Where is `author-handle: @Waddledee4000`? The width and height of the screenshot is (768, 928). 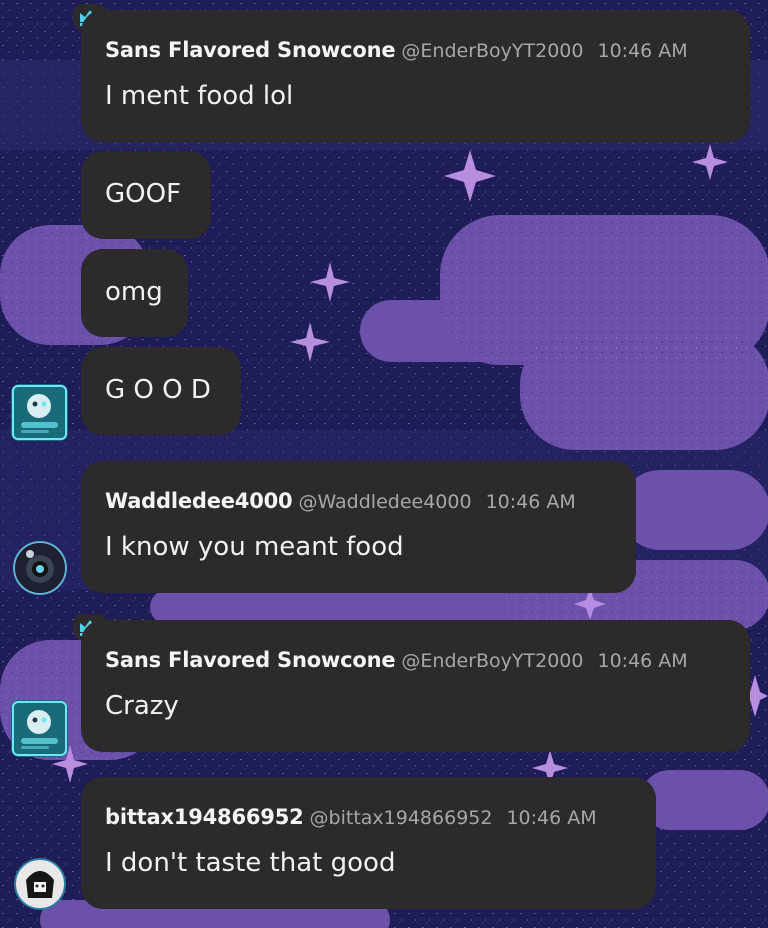
author-handle: @Waddledee4000 is located at coordinates (385, 502).